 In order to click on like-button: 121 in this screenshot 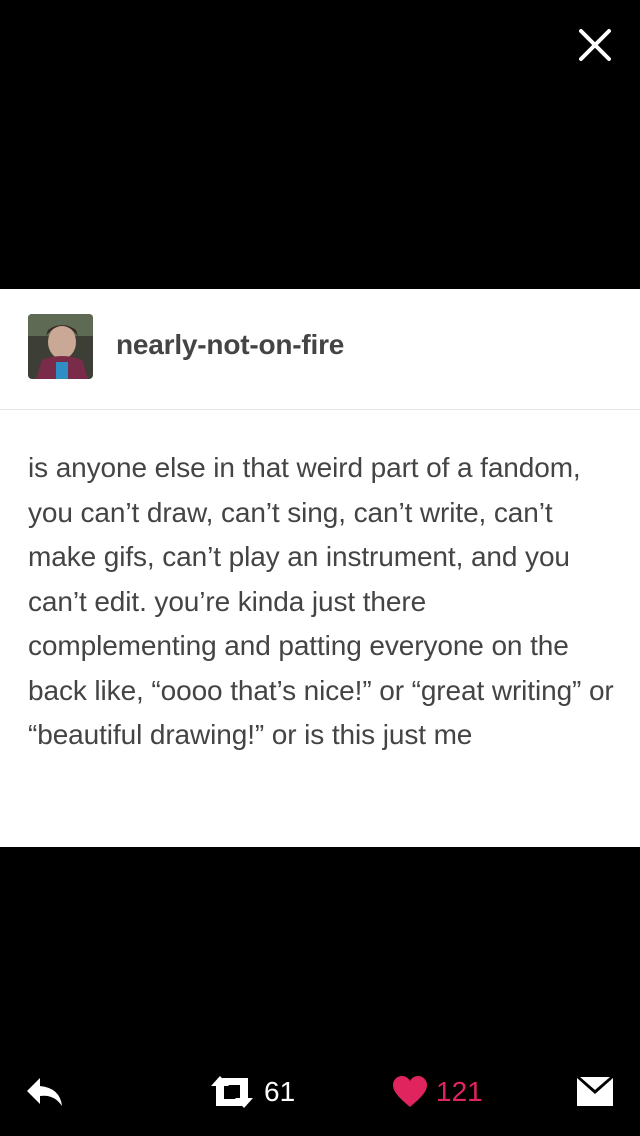, I will do `click(437, 1092)`.